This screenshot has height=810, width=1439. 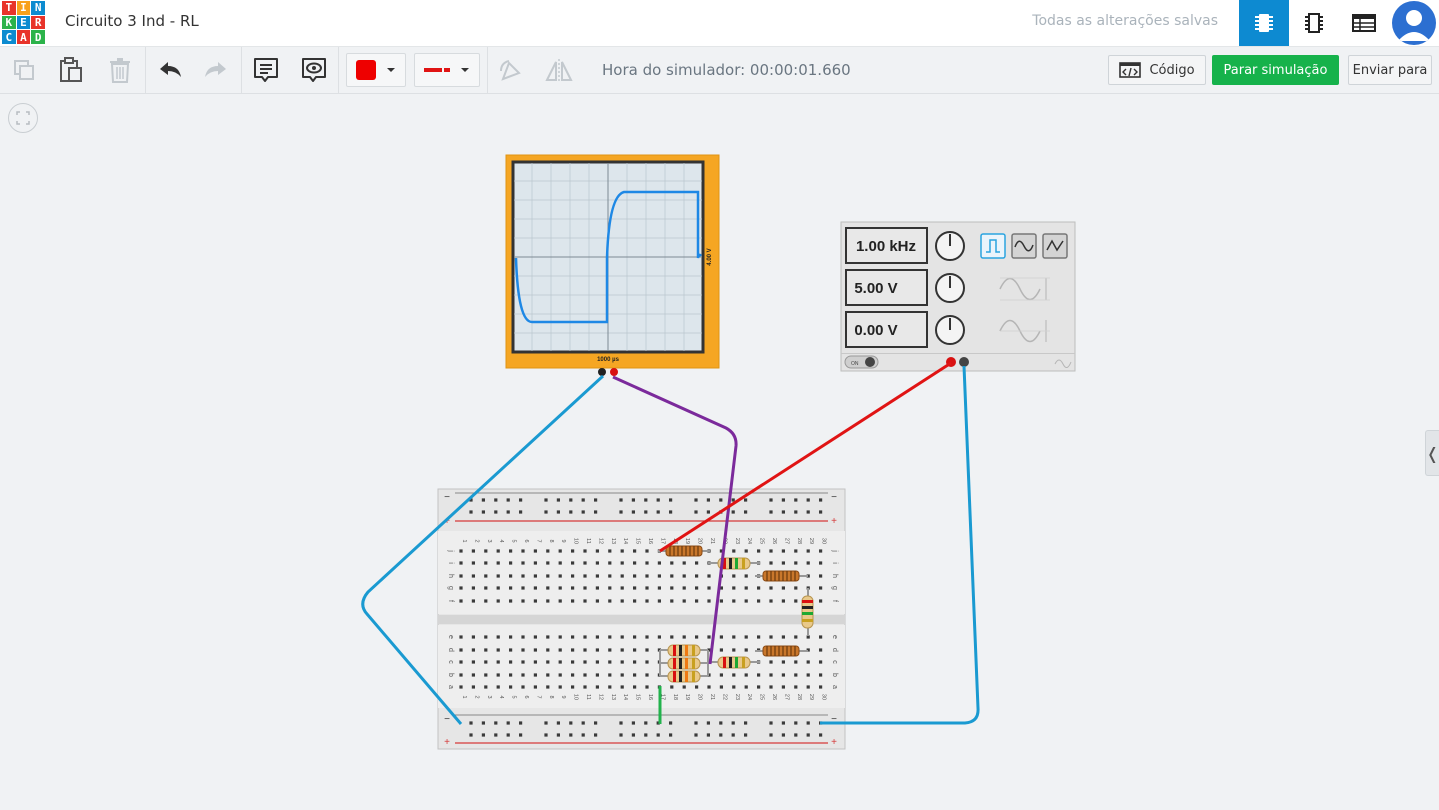 What do you see at coordinates (684, 663) in the screenshot?
I see `resistor-bank` at bounding box center [684, 663].